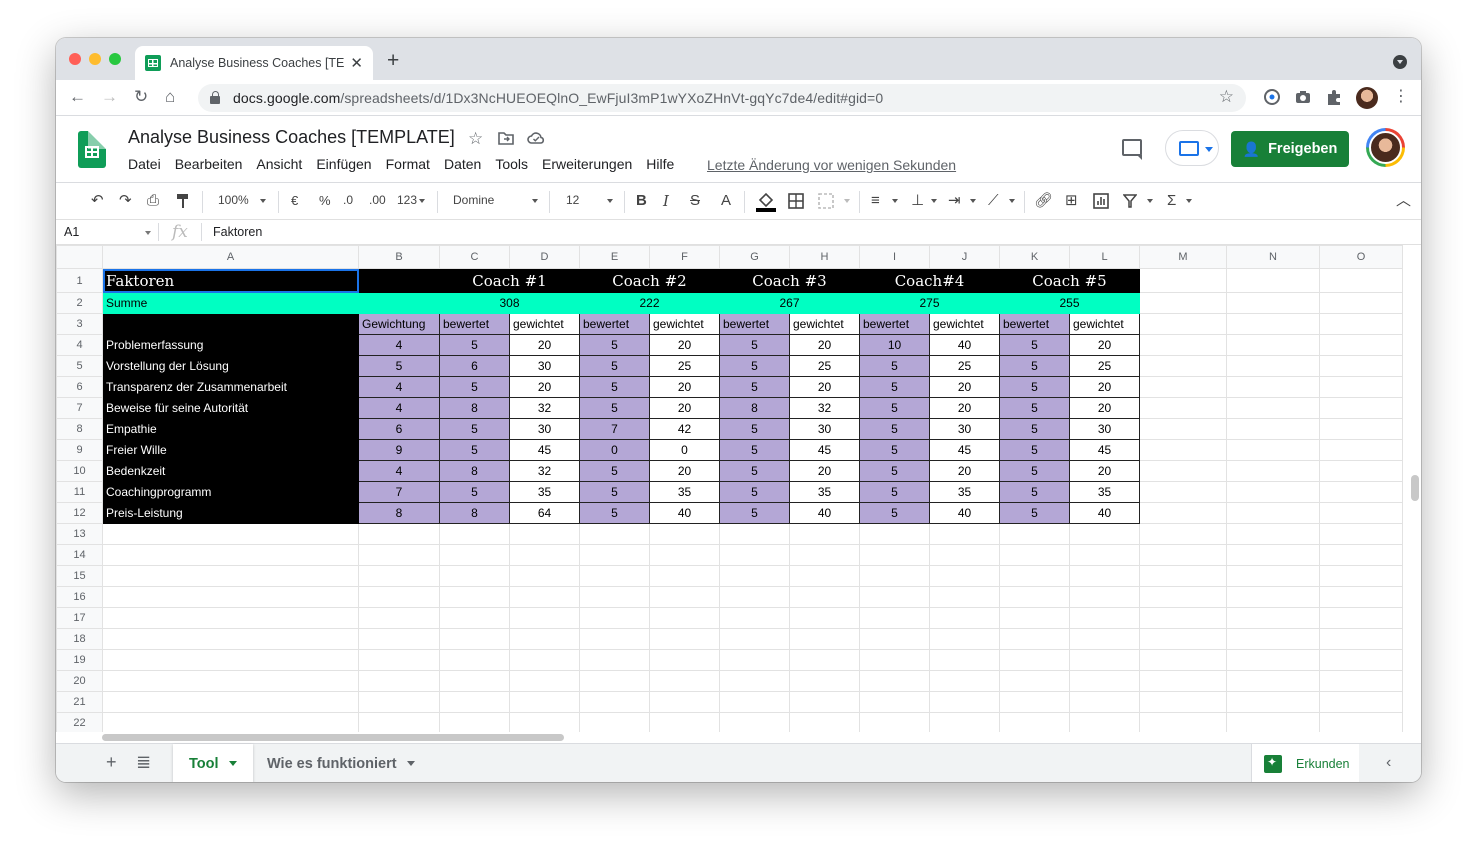 The image size is (1477, 857). Describe the element at coordinates (230, 492) in the screenshot. I see `factor-name: Coachingprogramm` at that location.